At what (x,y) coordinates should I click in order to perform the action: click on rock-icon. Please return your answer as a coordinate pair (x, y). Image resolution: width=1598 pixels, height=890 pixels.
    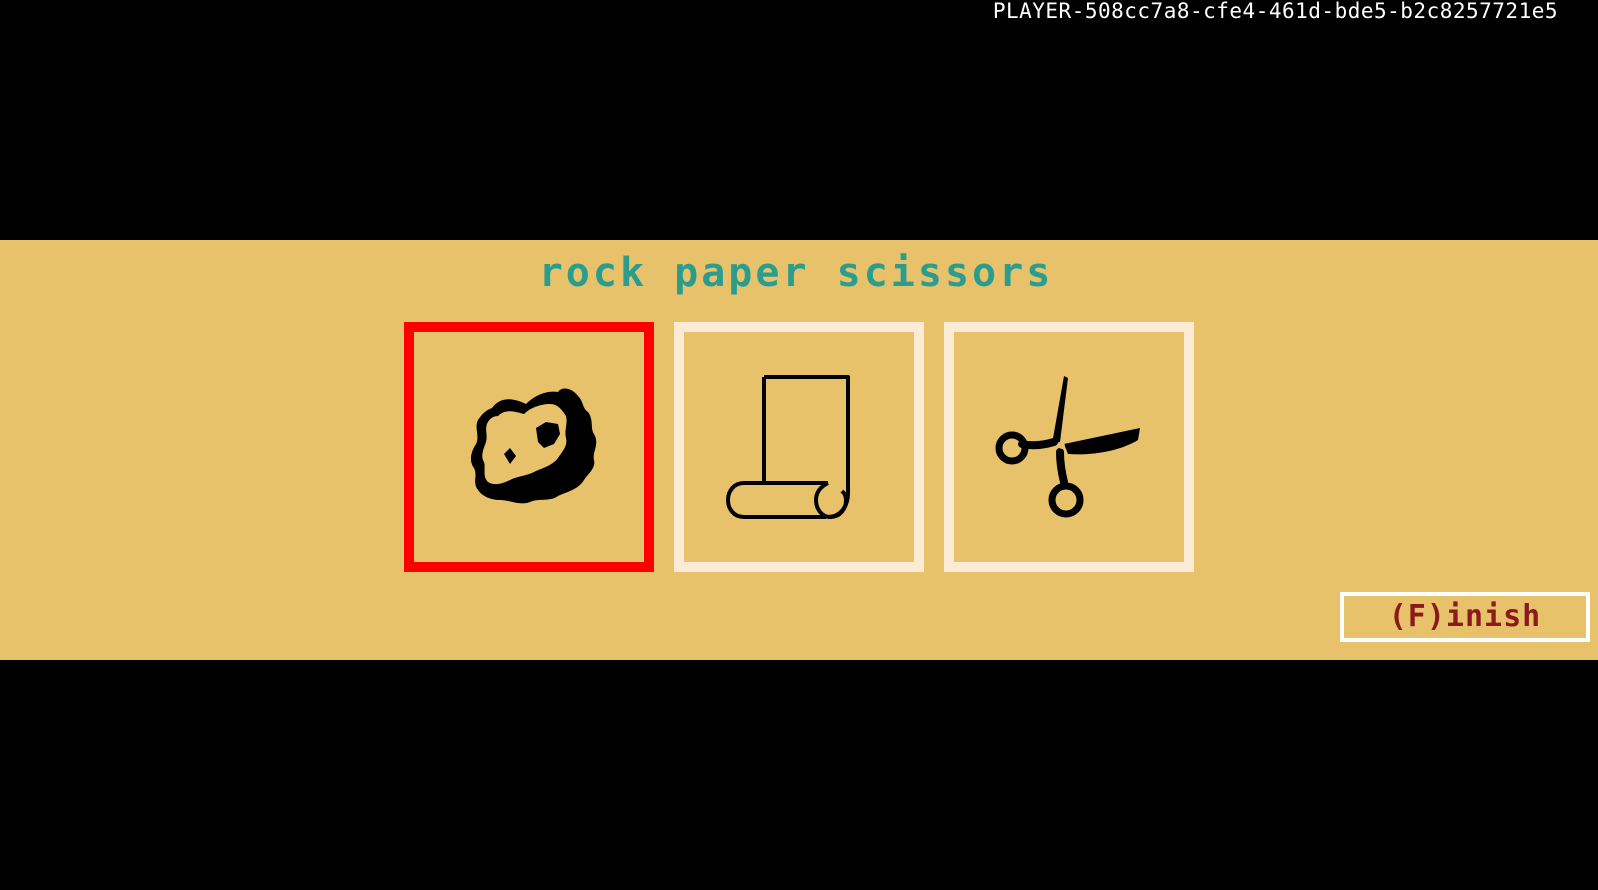
    Looking at the image, I should click on (533, 446).